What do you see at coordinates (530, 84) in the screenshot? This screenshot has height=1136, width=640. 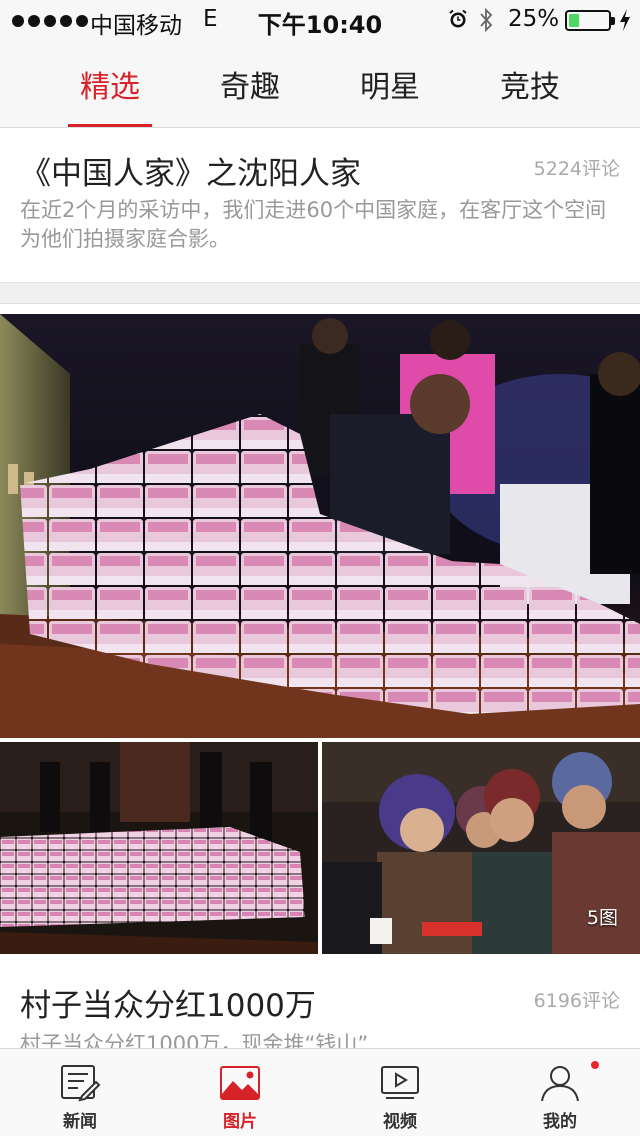 I see `tab-sports: 竞技` at bounding box center [530, 84].